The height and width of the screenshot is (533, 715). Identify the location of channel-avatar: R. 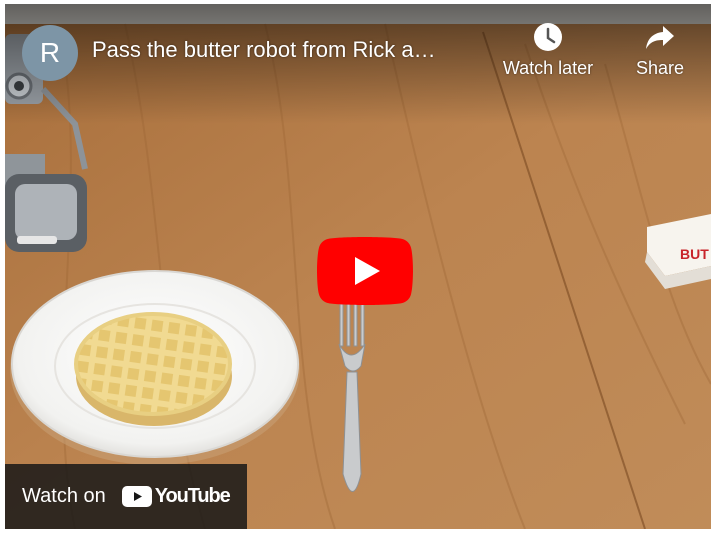
(50, 53).